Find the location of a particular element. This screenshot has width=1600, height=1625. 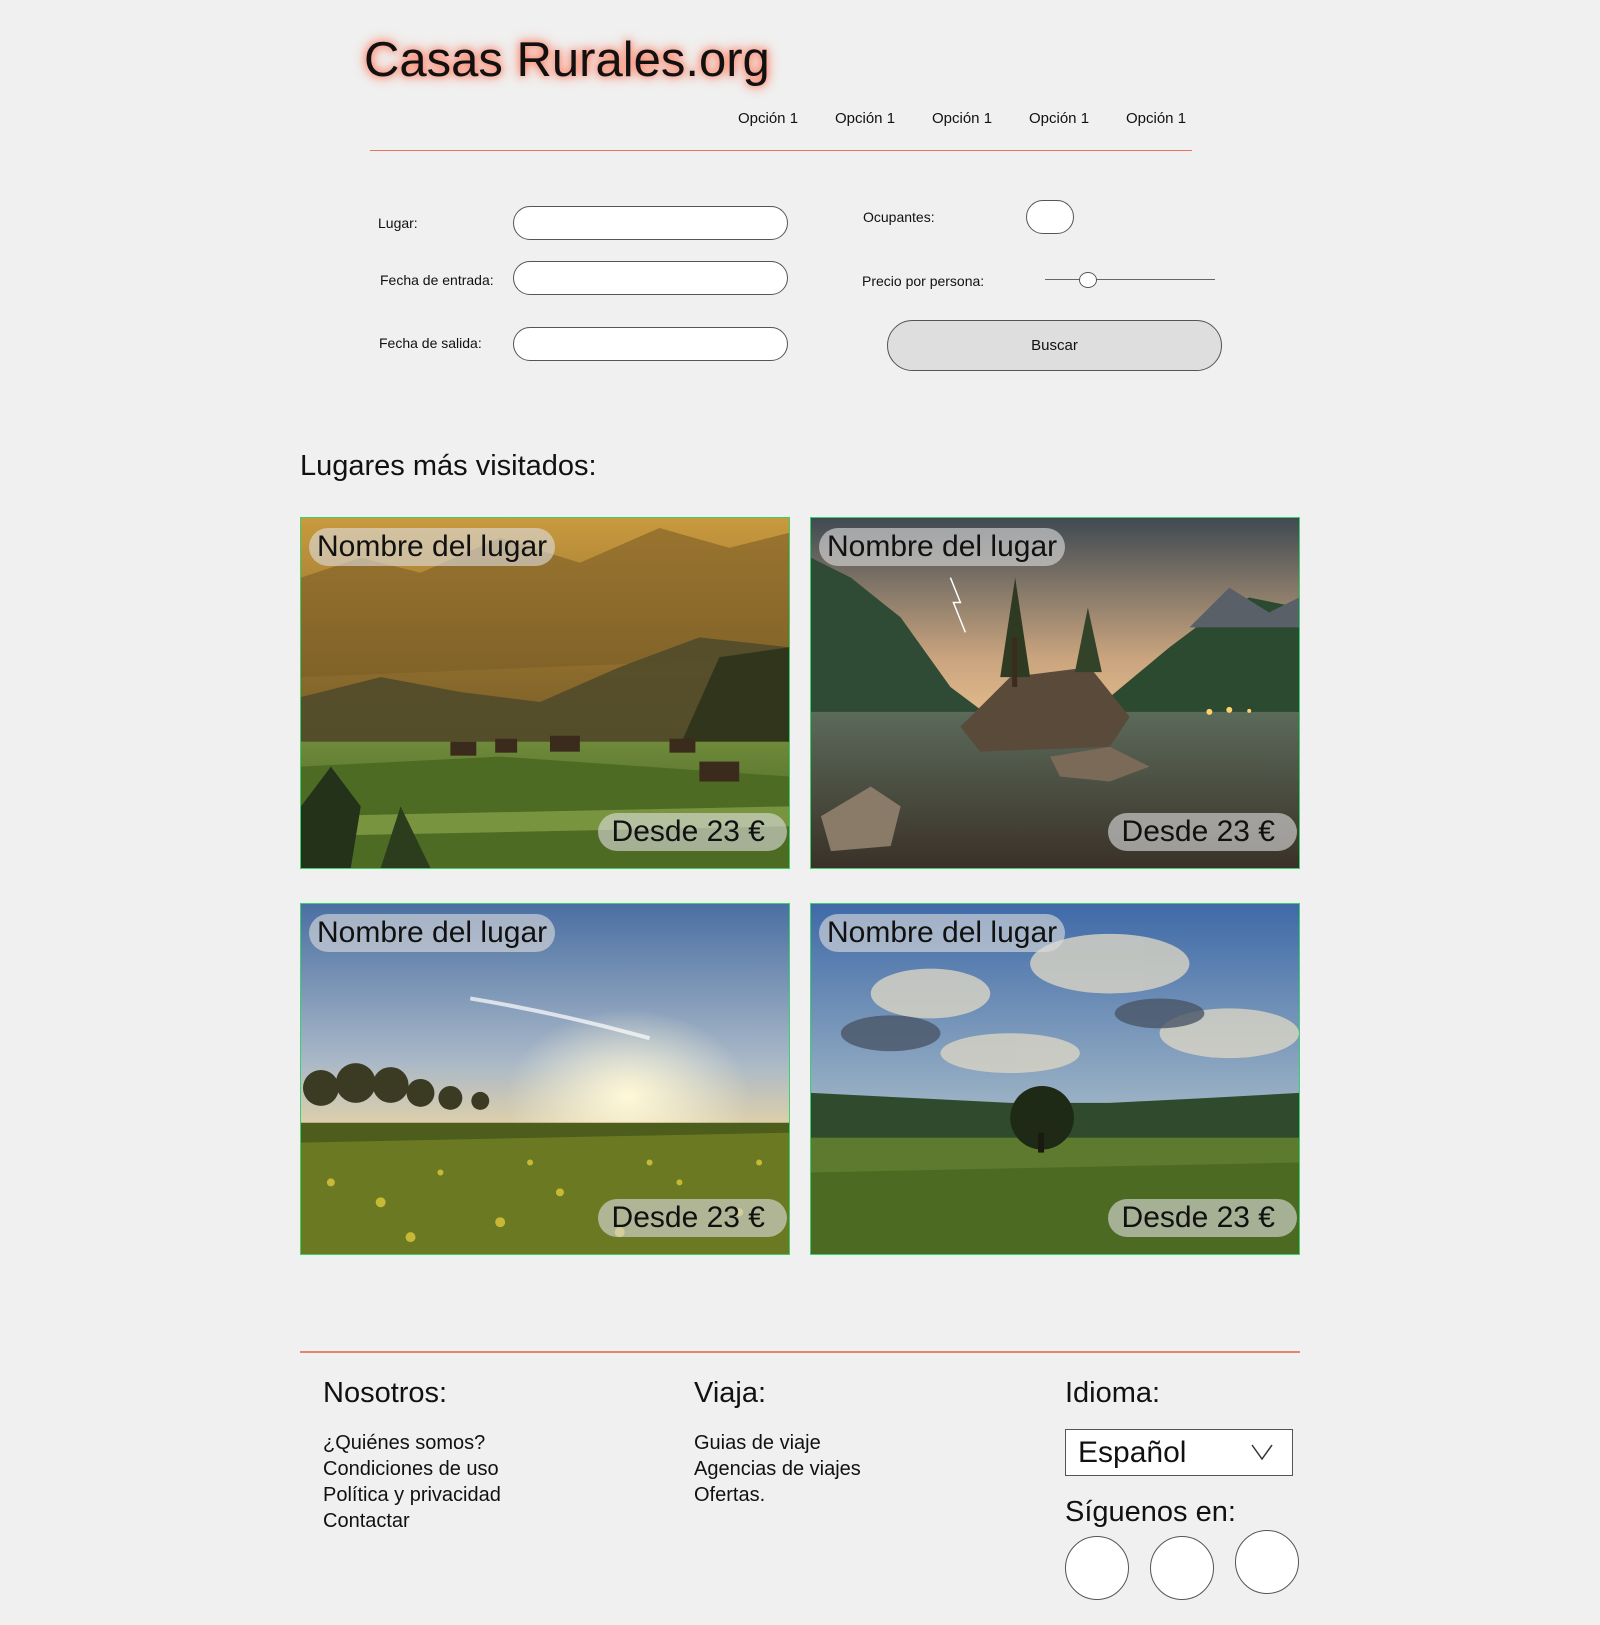

footer-idioma-title: Idioma: is located at coordinates (1113, 1393).